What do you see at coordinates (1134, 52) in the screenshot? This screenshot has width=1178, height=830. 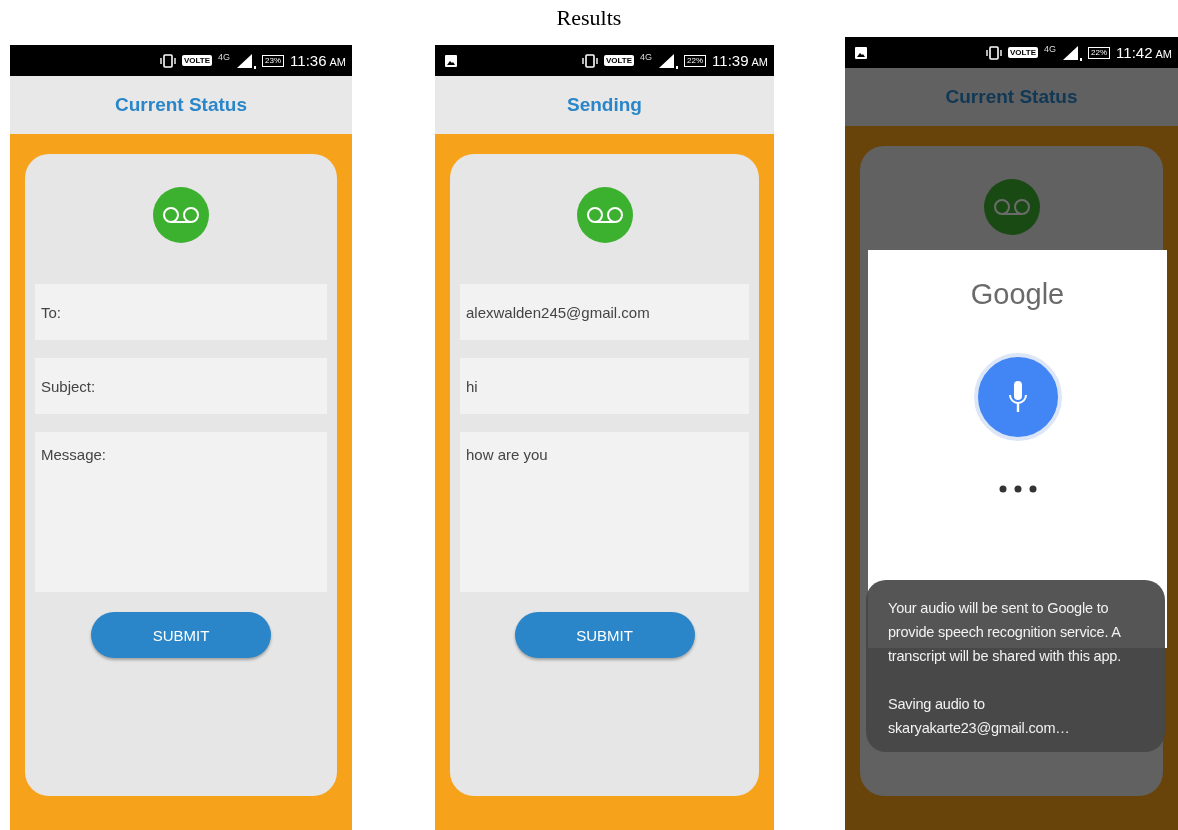 I see `clock-time: 11:42` at bounding box center [1134, 52].